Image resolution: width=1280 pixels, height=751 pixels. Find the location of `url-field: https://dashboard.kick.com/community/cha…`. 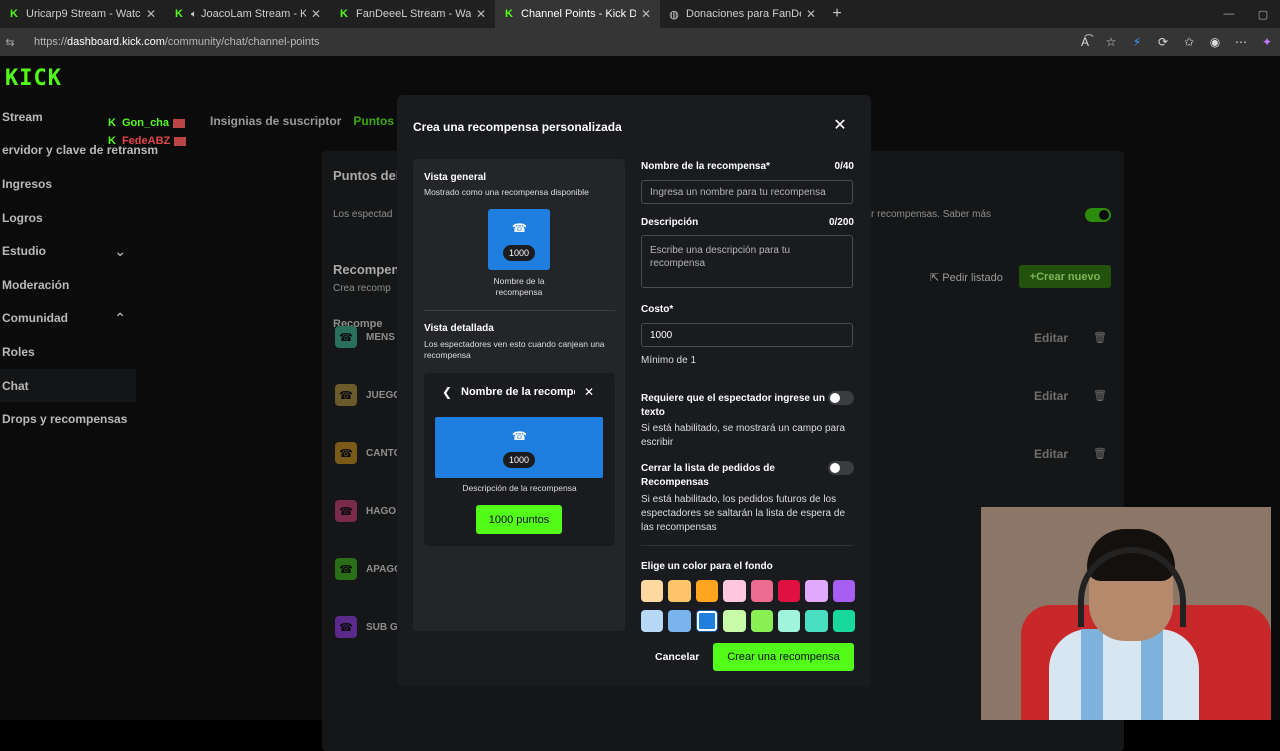

url-field: https://dashboard.kick.com/community/cha… is located at coordinates (177, 42).